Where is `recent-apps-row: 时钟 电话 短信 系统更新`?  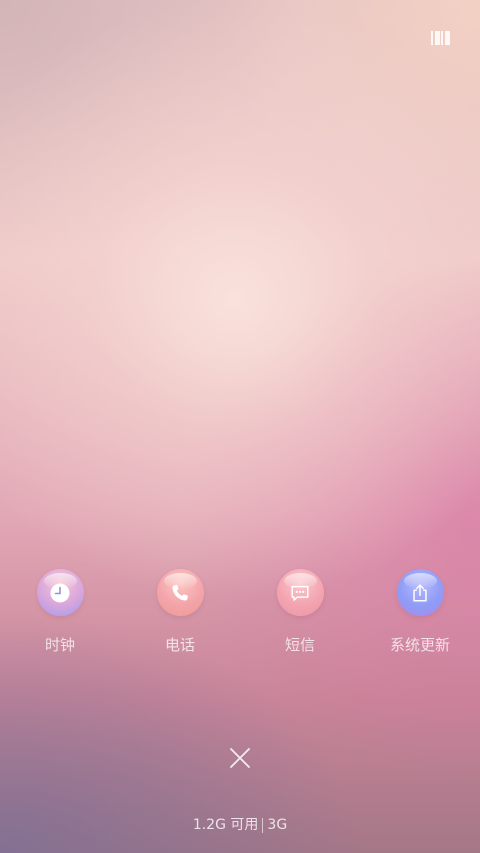
recent-apps-row: 时钟 电话 短信 系统更新 is located at coordinates (240, 619).